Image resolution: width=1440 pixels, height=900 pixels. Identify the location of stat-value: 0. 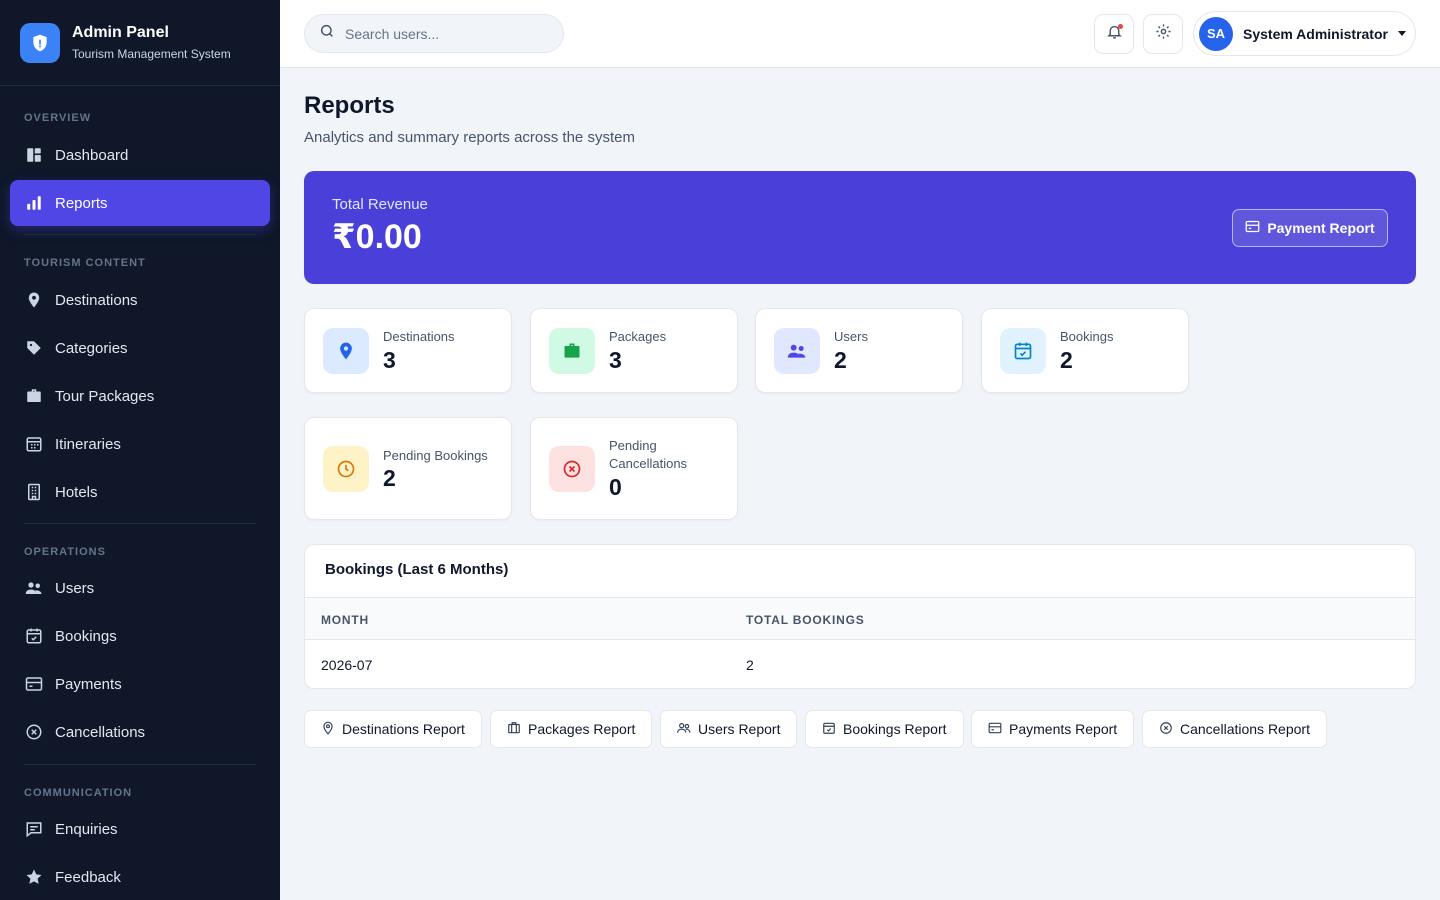
(615, 487).